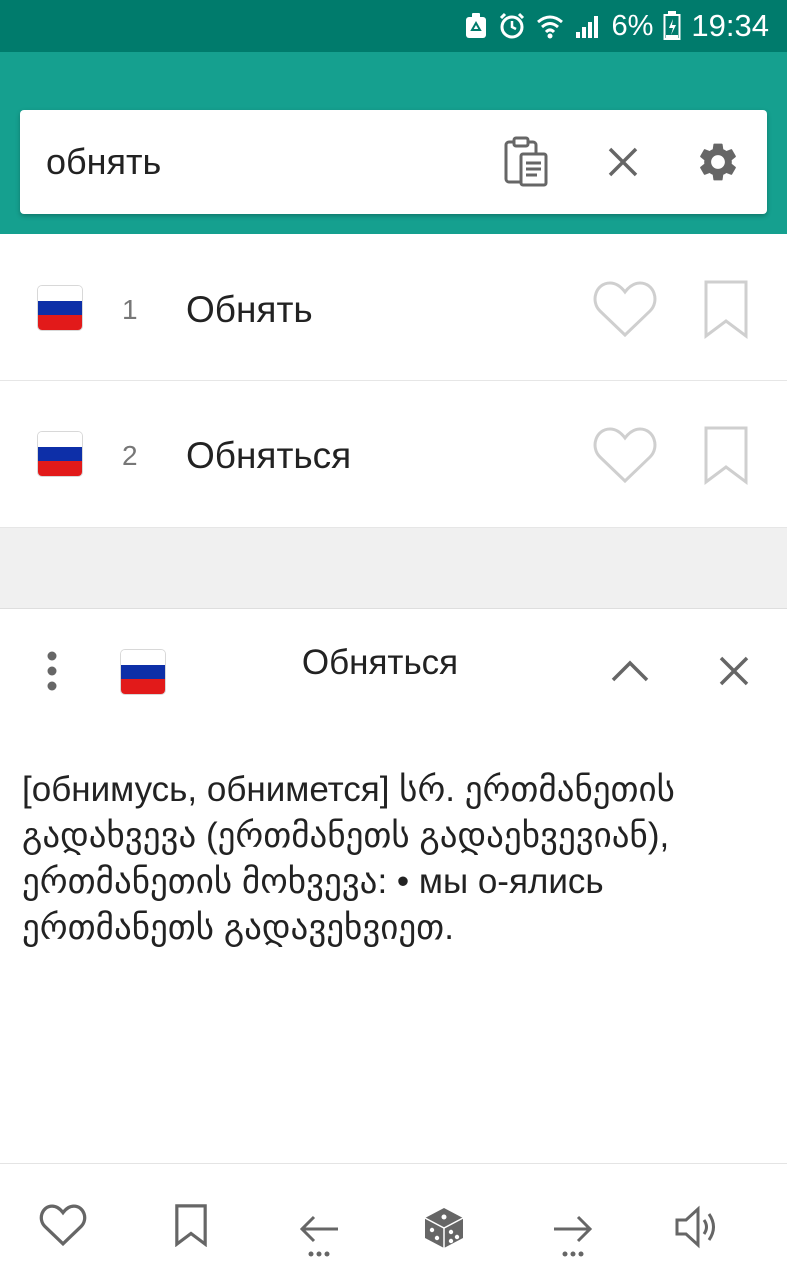 This screenshot has height=1280, width=787. What do you see at coordinates (318, 1236) in the screenshot?
I see `back-arrow-icon` at bounding box center [318, 1236].